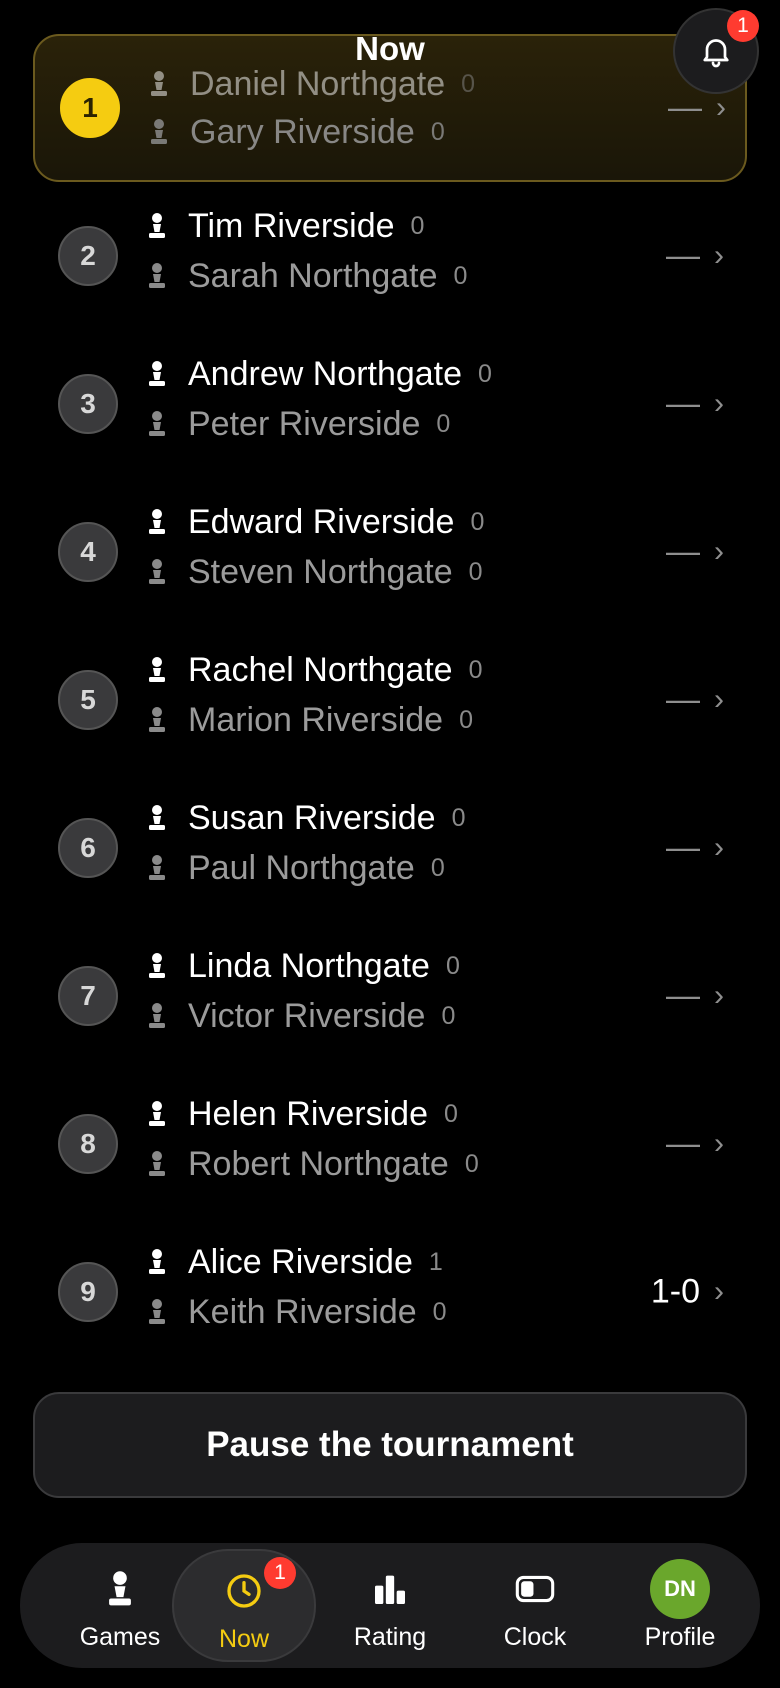  I want to click on player-score: 1, so click(435, 1261).